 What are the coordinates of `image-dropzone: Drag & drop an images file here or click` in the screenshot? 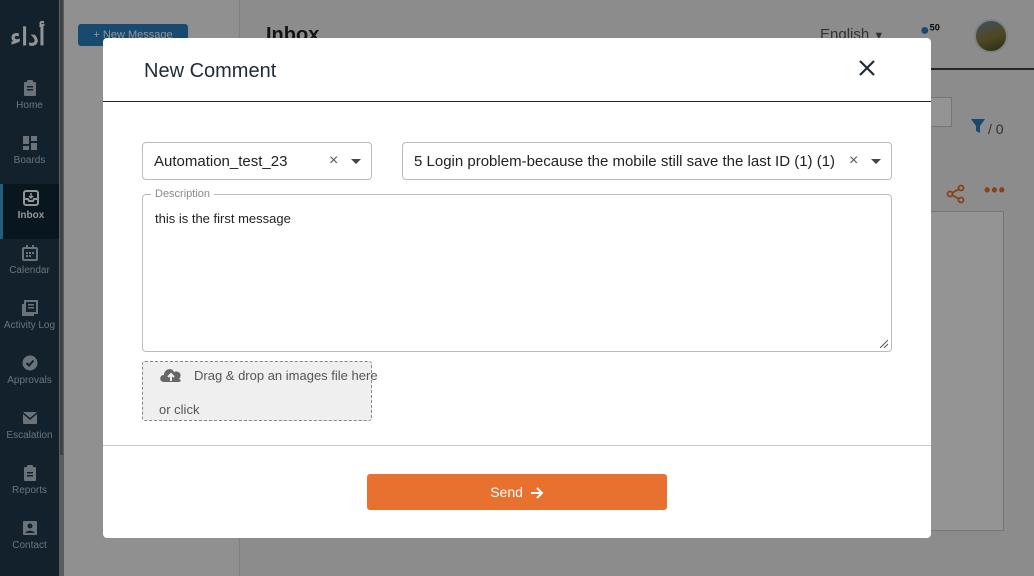 It's located at (260, 391).